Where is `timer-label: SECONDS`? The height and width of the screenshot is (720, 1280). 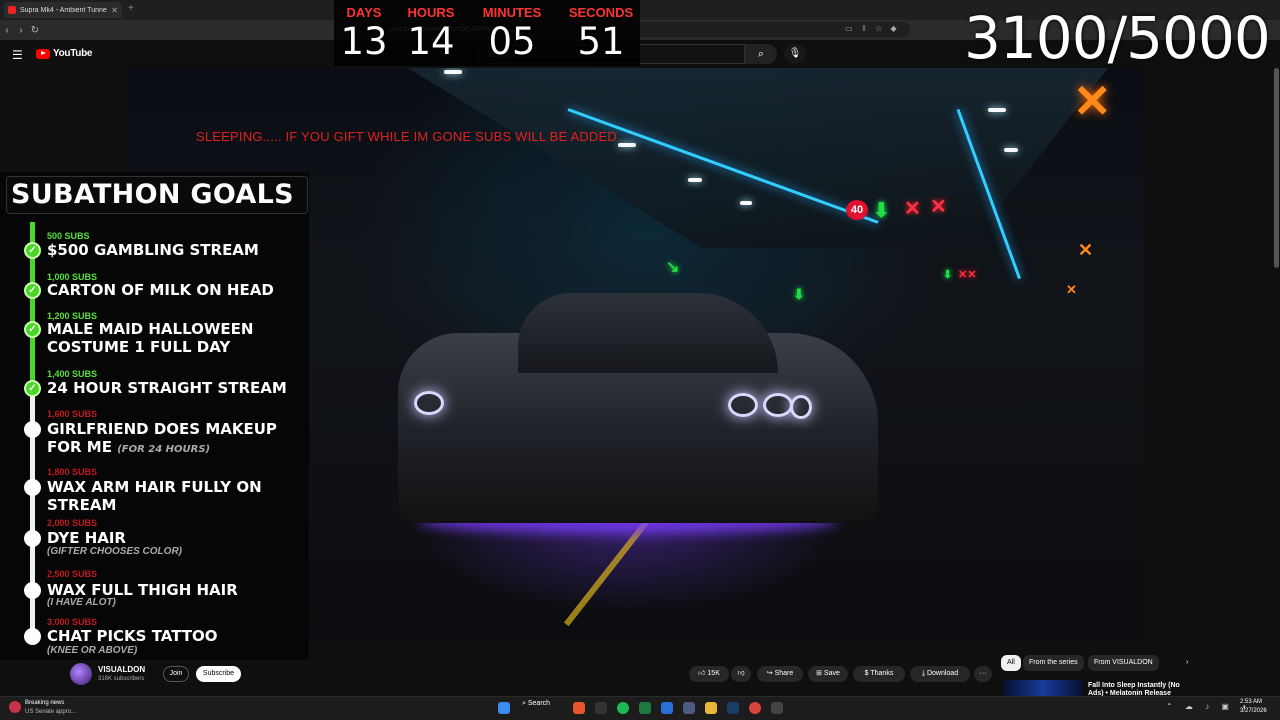 timer-label: SECONDS is located at coordinates (601, 12).